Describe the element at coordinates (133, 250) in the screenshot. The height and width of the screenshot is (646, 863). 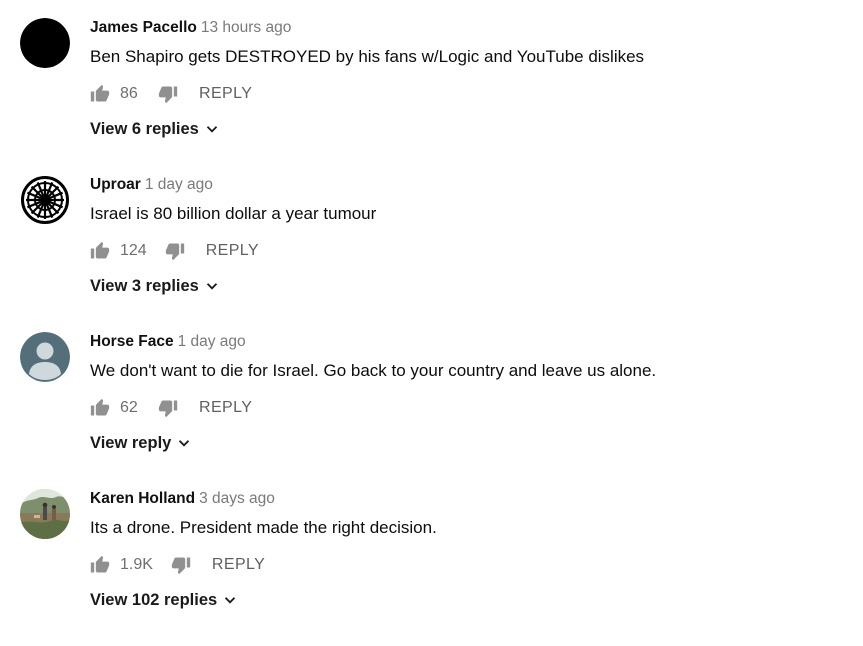
I see `like-count: 124` at that location.